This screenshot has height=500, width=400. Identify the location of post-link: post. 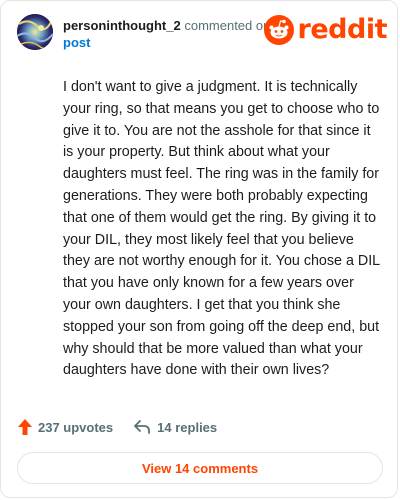
(76, 42).